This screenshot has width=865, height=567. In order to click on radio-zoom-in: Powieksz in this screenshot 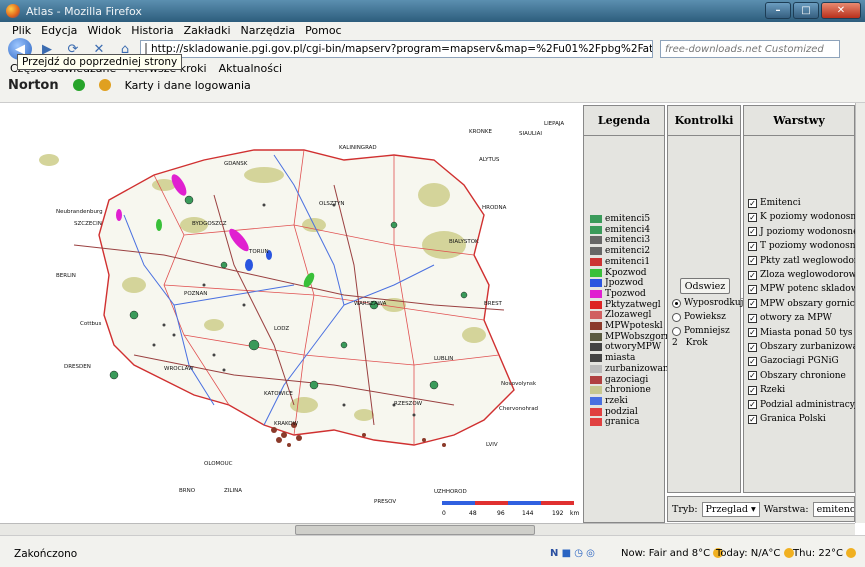, I will do `click(699, 317)`.